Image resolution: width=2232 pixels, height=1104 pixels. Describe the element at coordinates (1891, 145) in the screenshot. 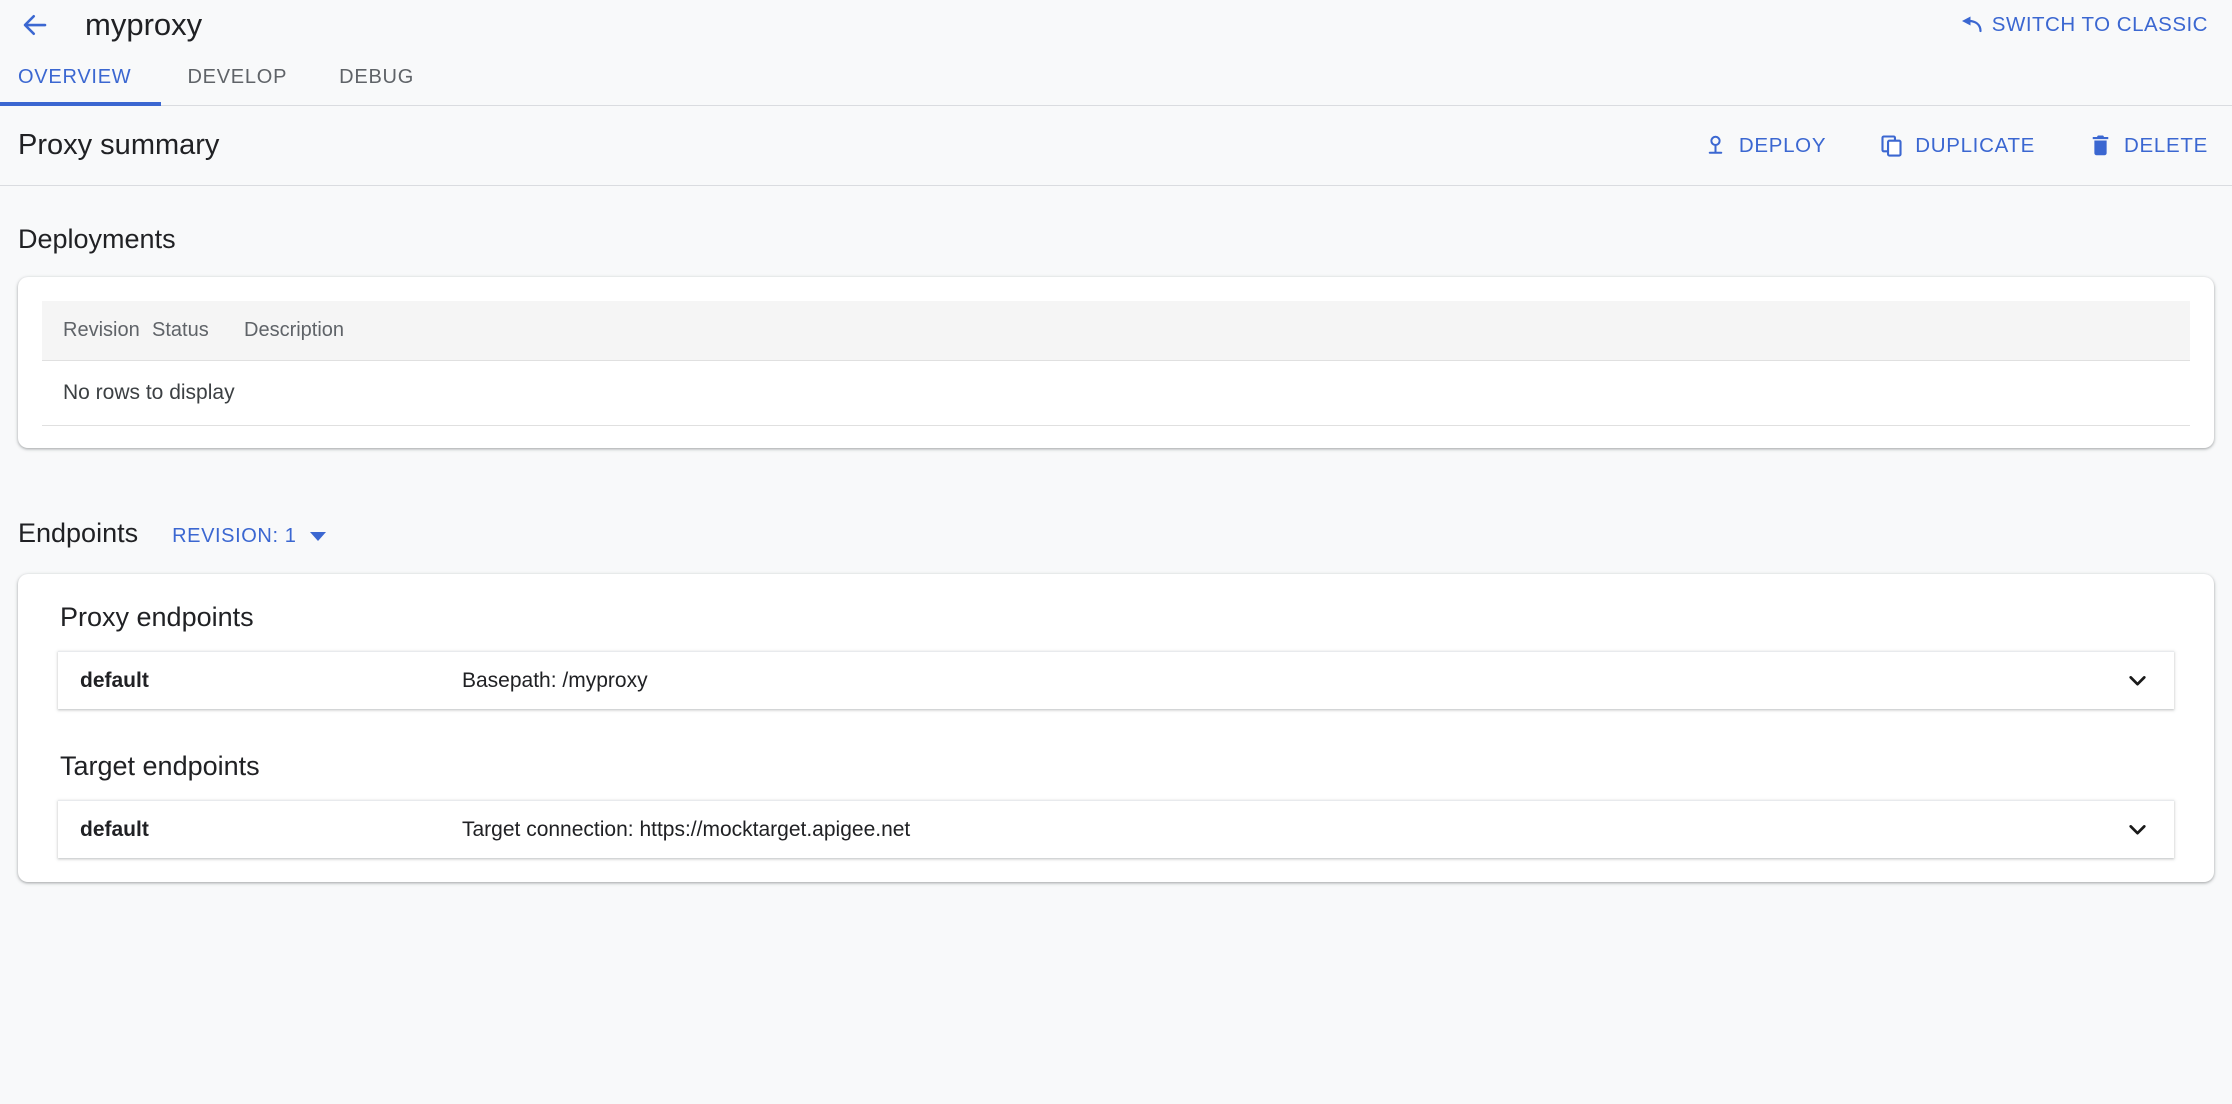

I see `copy-icon` at that location.